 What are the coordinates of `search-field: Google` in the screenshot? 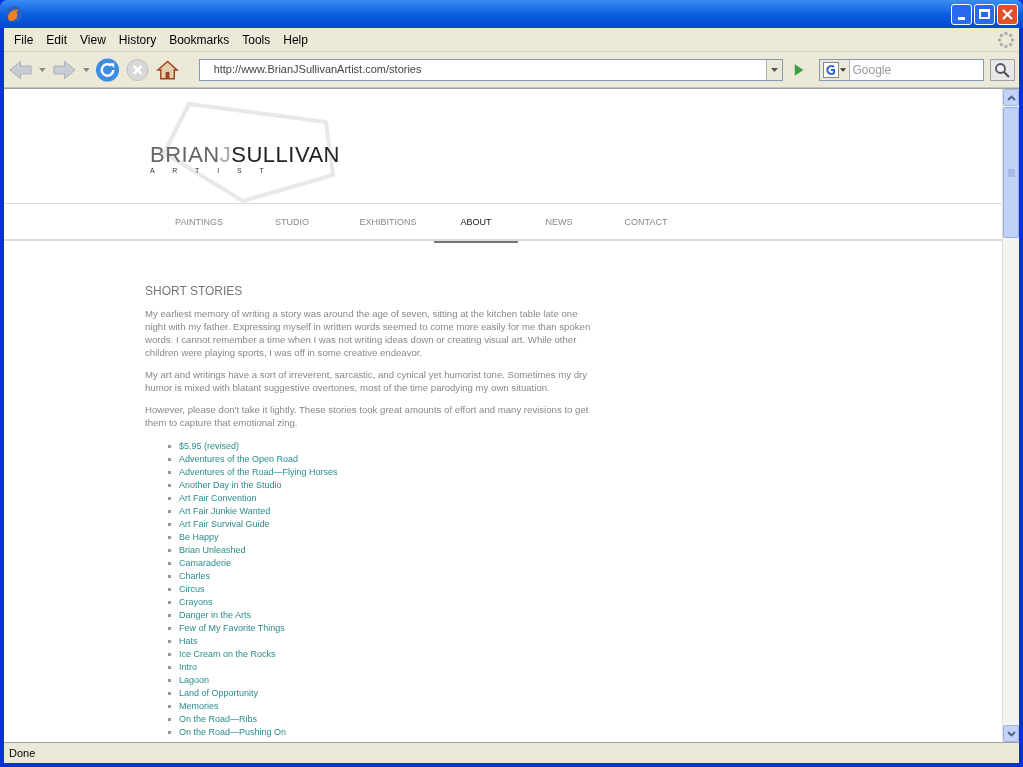 It's located at (901, 69).